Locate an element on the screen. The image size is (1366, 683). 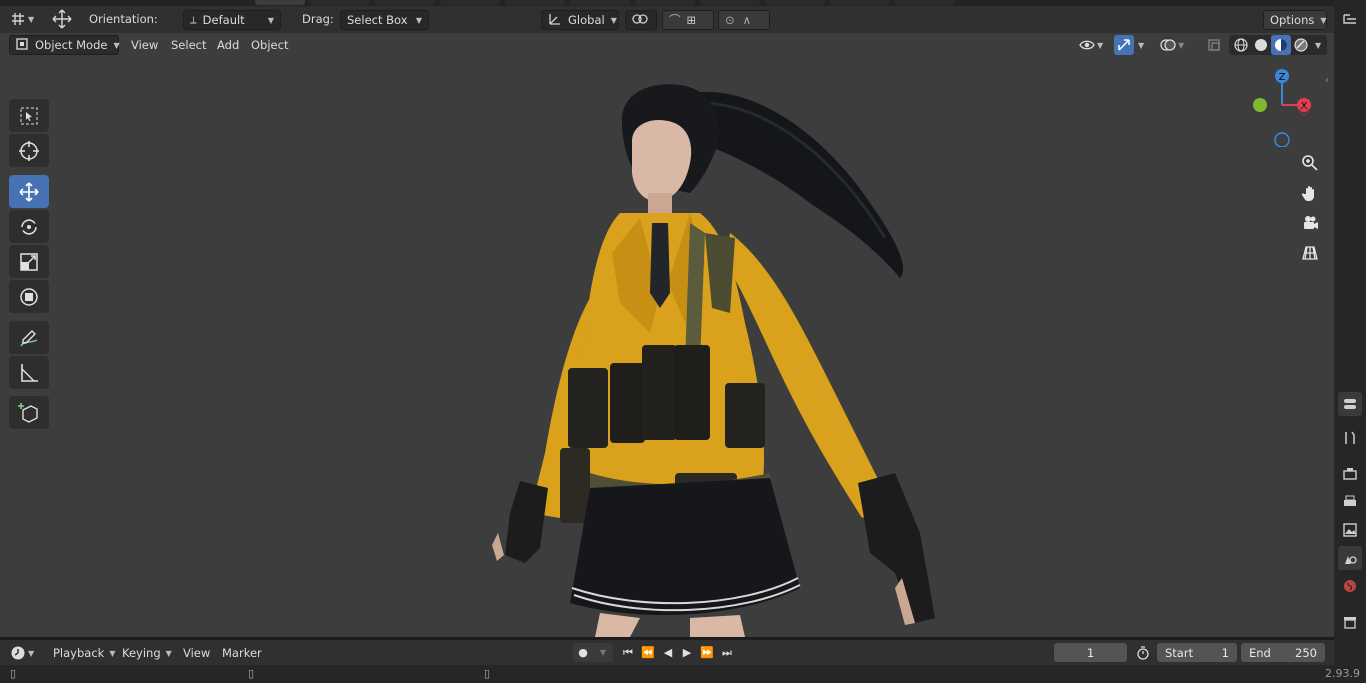
navigation-gizmo: Z X is located at coordinates (1281, 107).